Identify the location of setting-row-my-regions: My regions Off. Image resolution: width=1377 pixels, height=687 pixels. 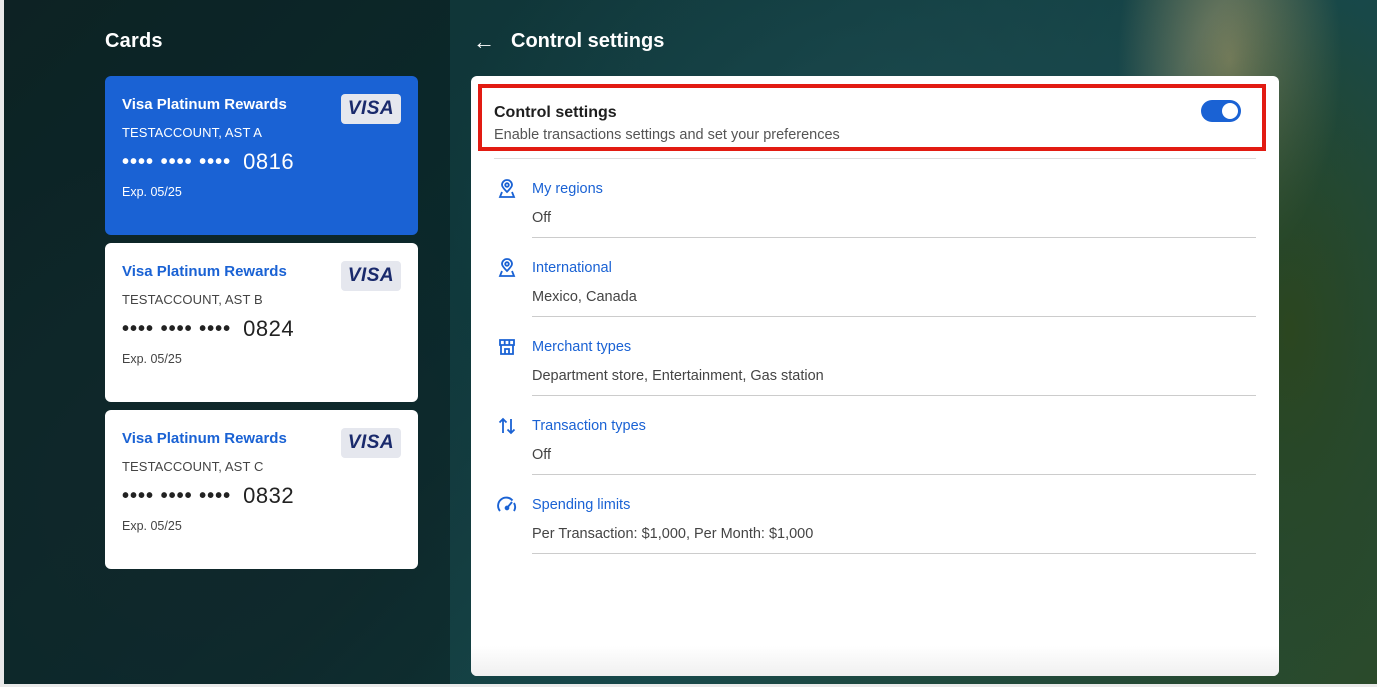
(873, 198).